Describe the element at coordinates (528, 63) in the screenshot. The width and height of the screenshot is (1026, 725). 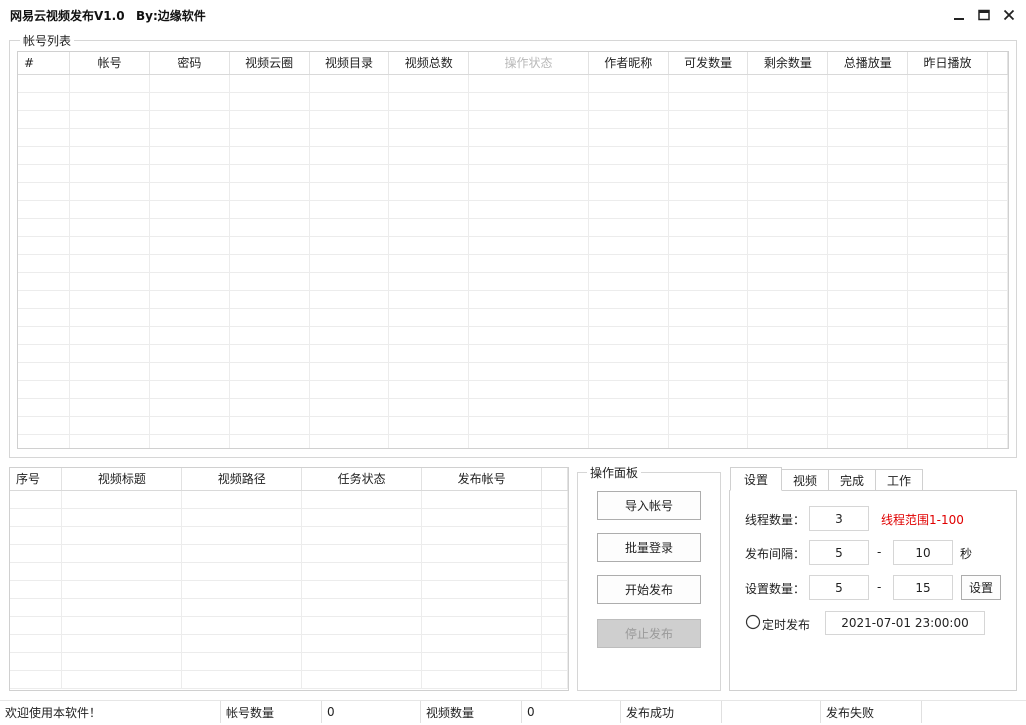
I see `col-op-status: 操作状态` at that location.